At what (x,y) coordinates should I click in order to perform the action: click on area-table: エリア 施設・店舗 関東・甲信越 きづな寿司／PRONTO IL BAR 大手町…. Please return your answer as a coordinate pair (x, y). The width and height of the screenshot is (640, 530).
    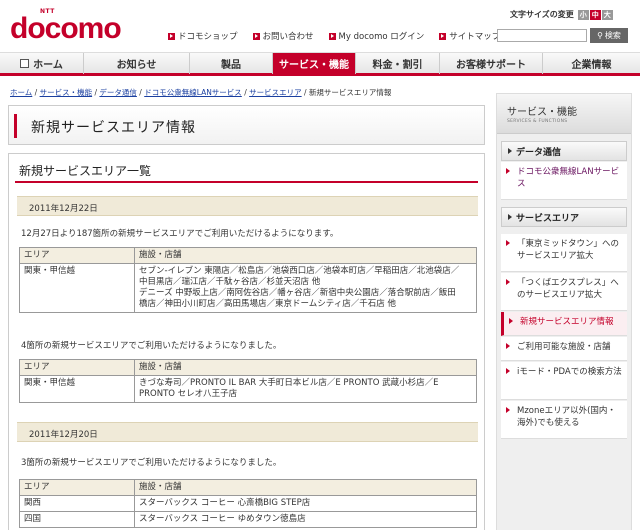
    Looking at the image, I should click on (248, 381).